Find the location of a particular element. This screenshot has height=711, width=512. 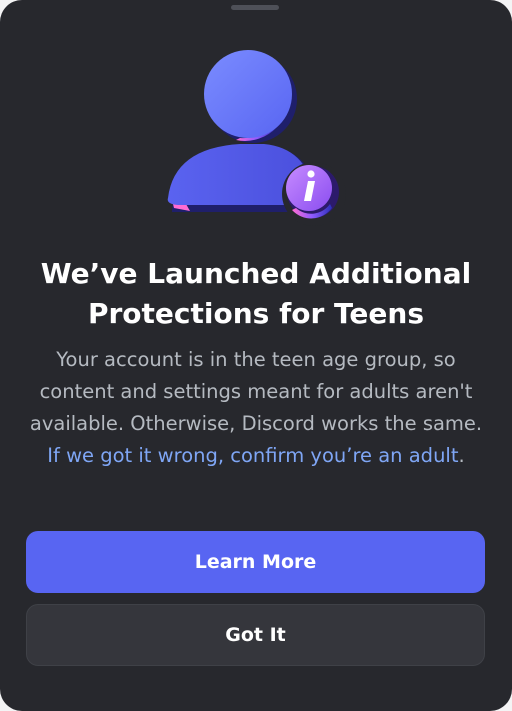

drag-handle is located at coordinates (255, 7).